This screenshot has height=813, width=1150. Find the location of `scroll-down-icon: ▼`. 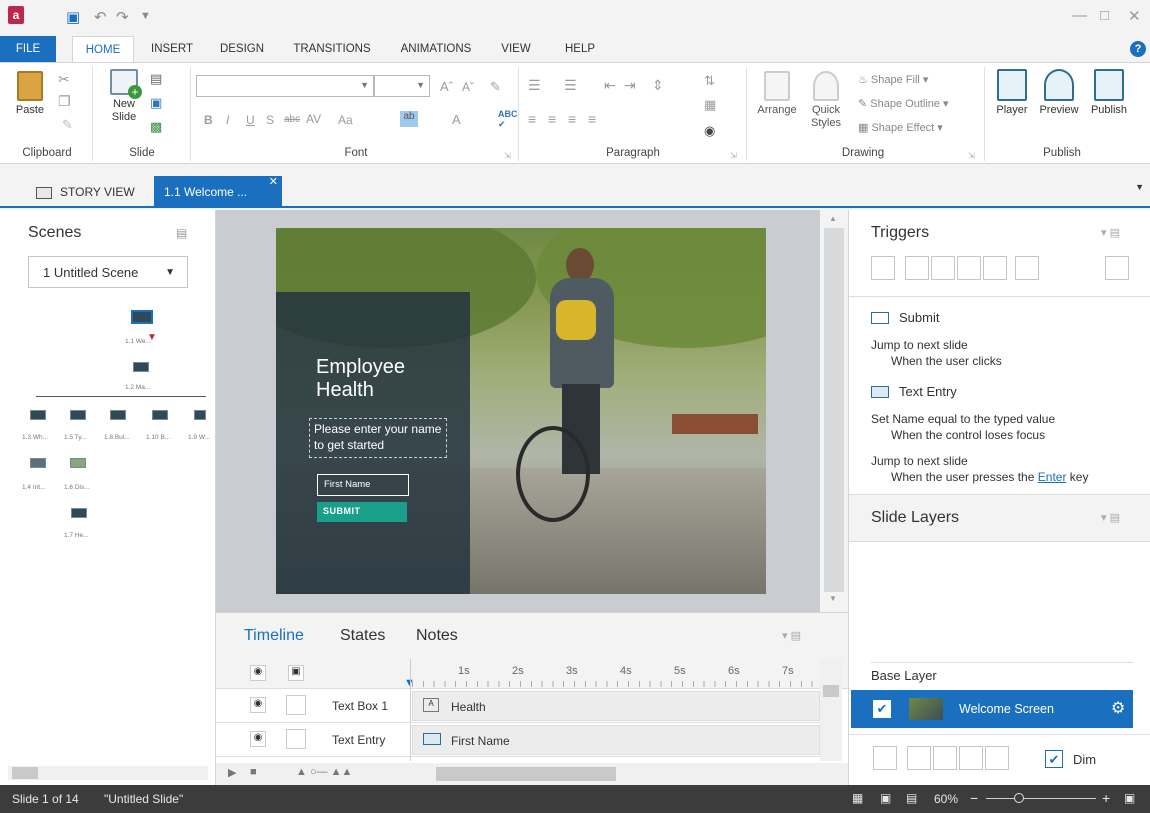

scroll-down-icon: ▼ is located at coordinates (833, 598).